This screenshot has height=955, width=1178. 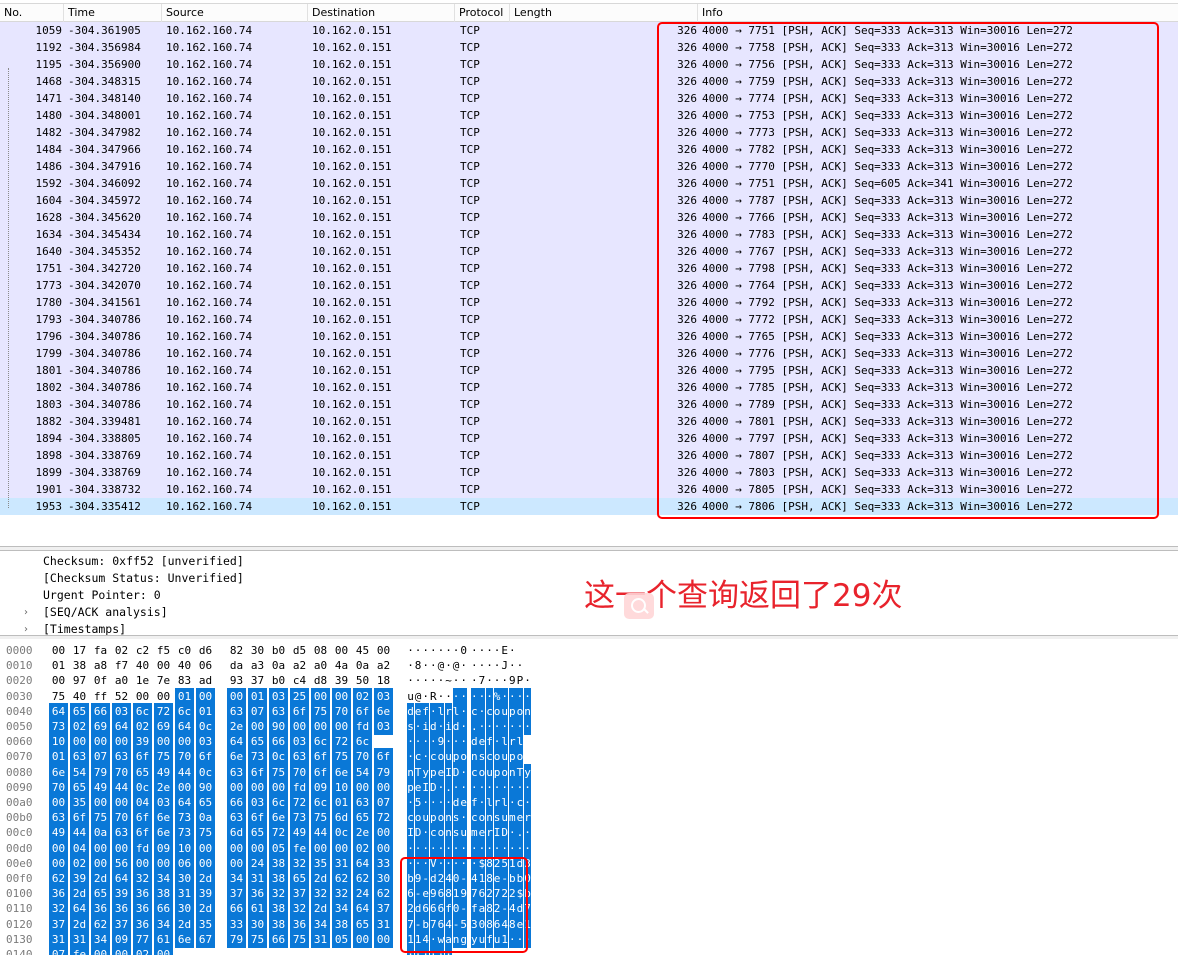 What do you see at coordinates (84, 628) in the screenshot?
I see `detail-timestamps: [Timestamps]` at bounding box center [84, 628].